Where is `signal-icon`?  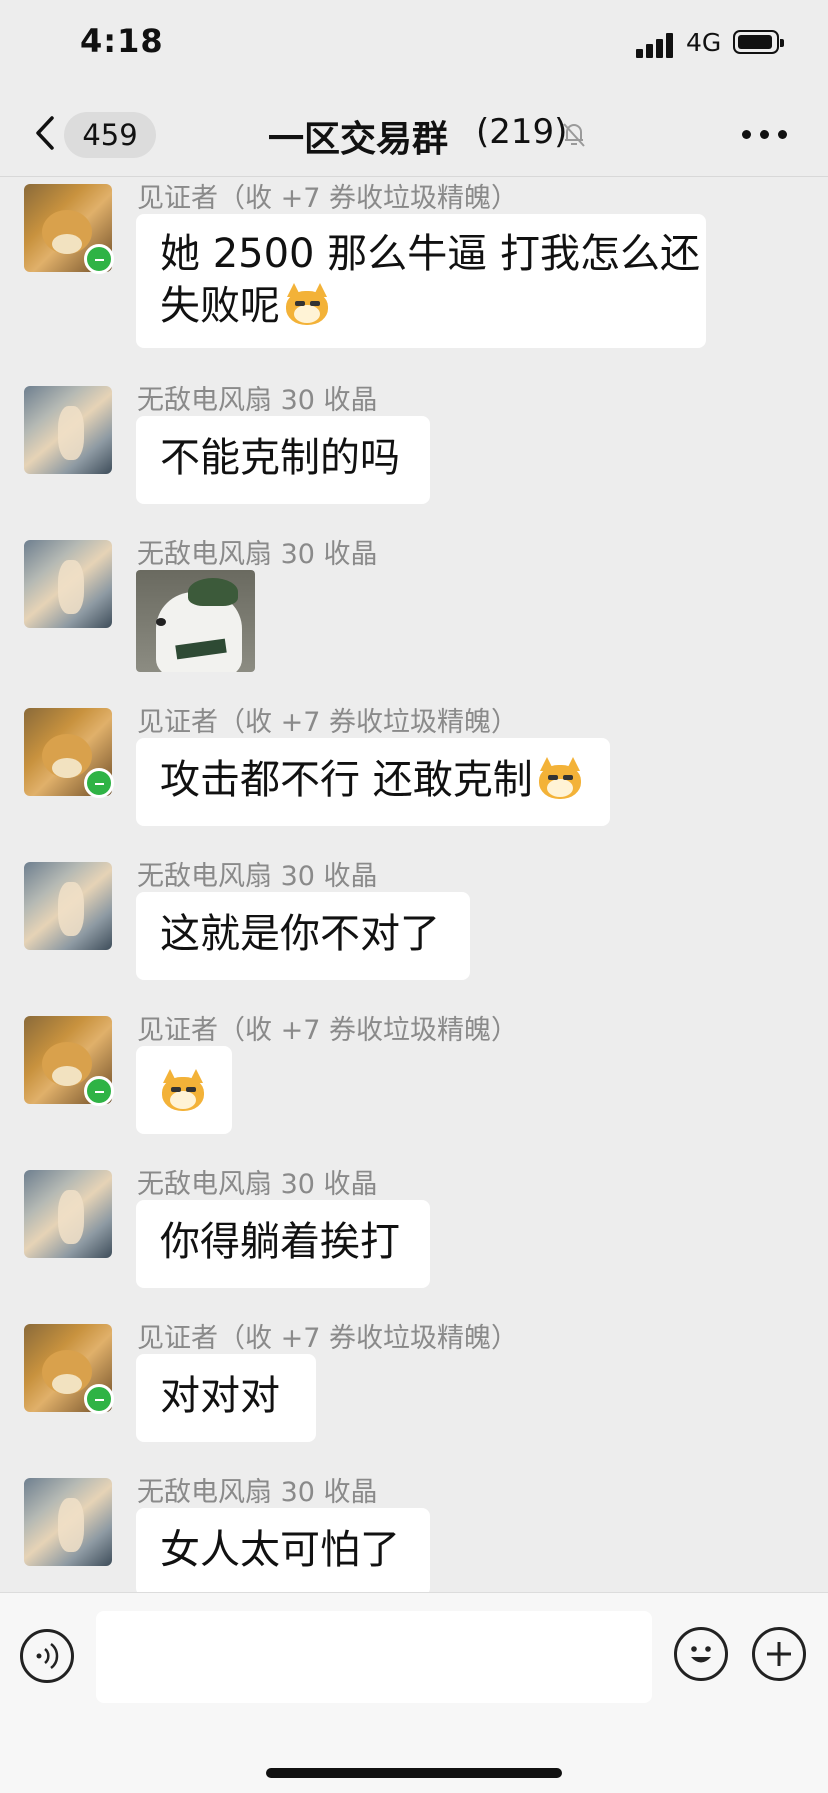
signal-icon is located at coordinates (656, 45).